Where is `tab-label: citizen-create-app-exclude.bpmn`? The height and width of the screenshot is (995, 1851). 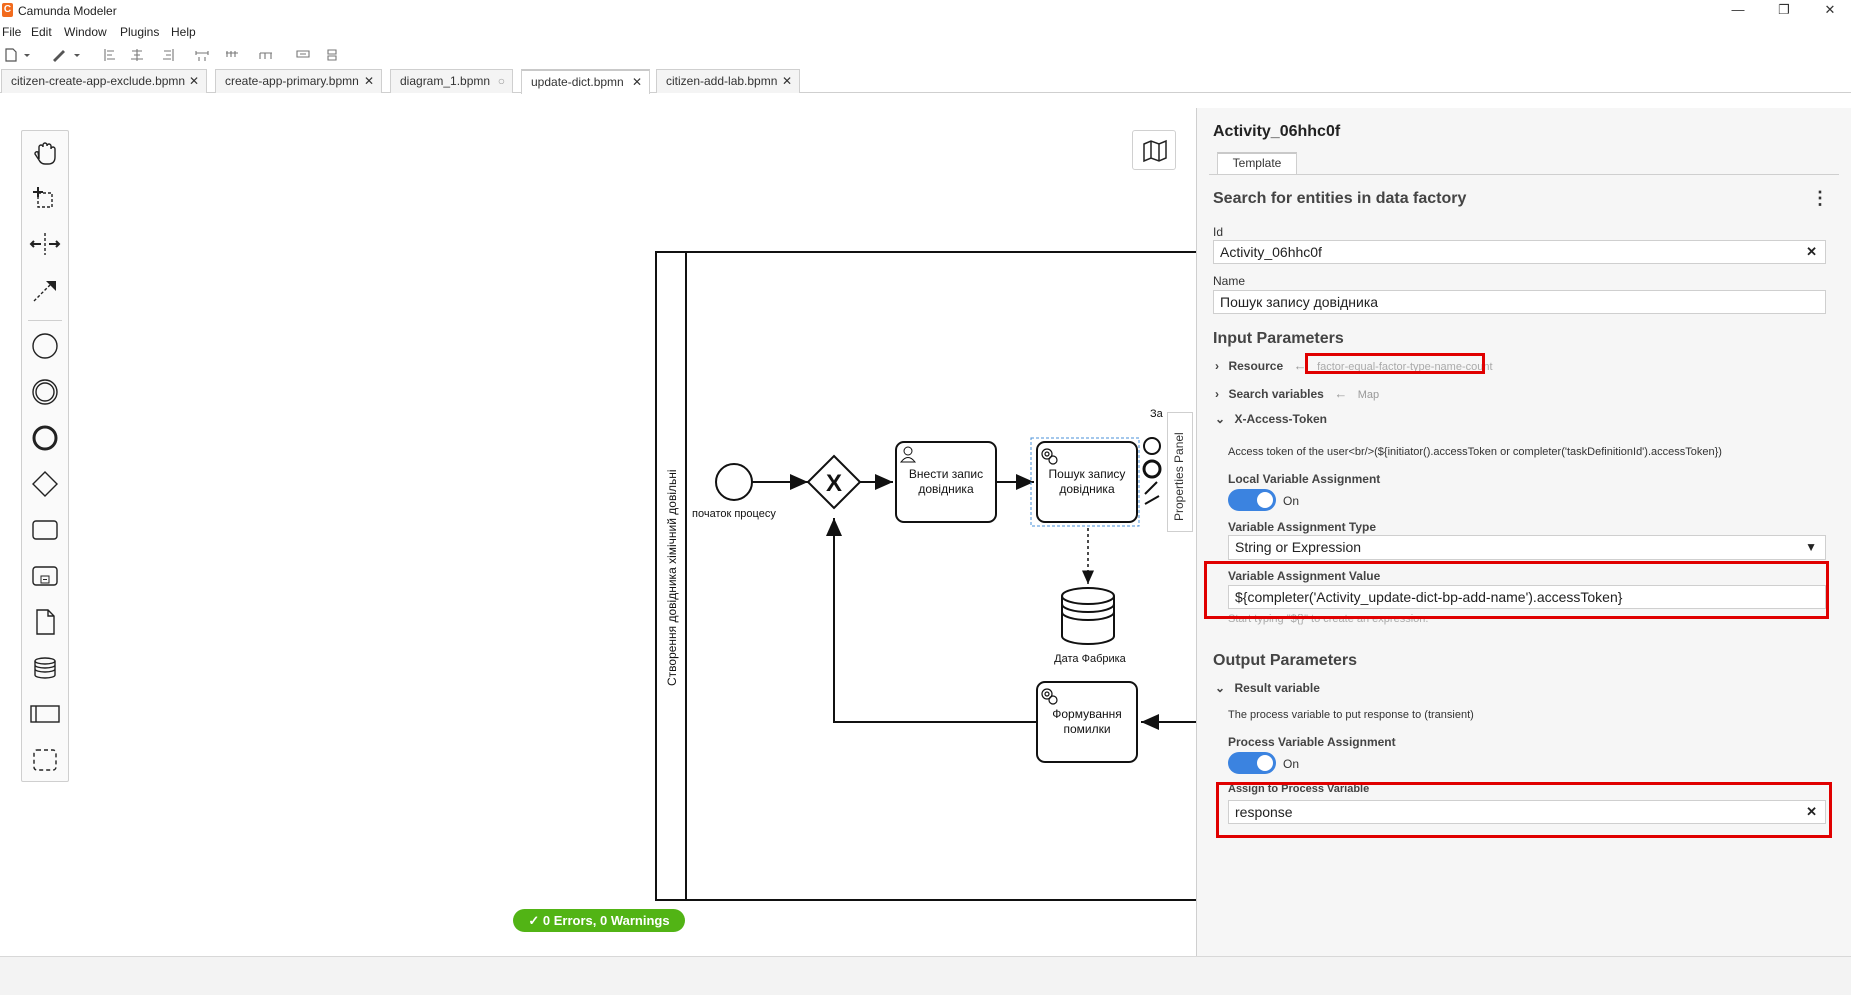 tab-label: citizen-create-app-exclude.bpmn is located at coordinates (98, 81).